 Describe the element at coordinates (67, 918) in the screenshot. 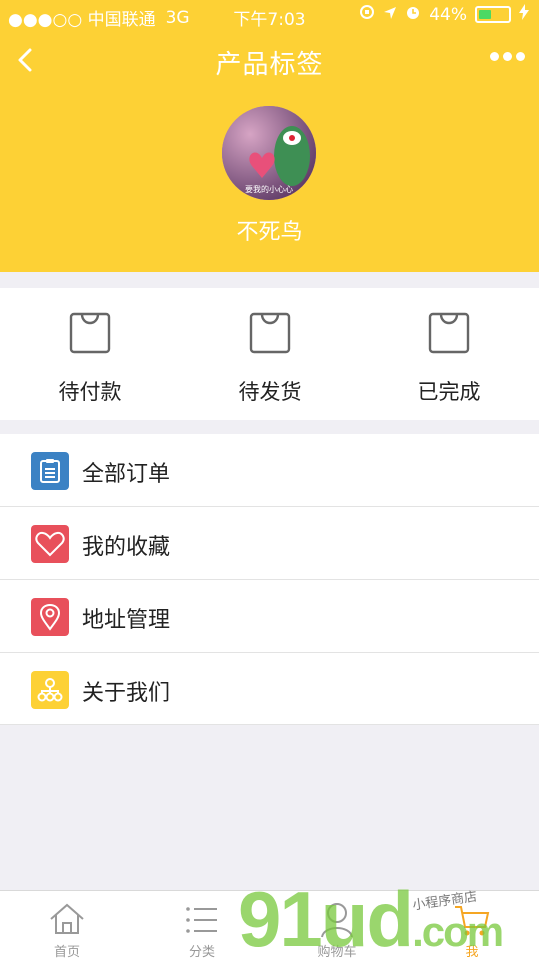

I see `home-icon` at that location.